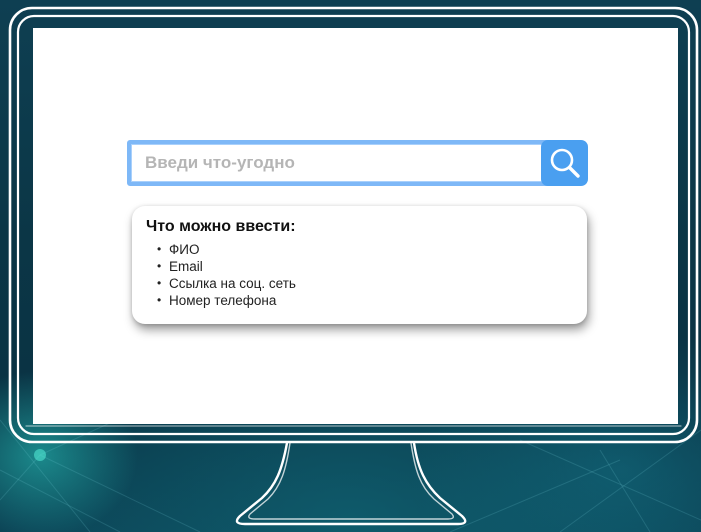 The width and height of the screenshot is (701, 532). I want to click on search-bar, so click(358, 163).